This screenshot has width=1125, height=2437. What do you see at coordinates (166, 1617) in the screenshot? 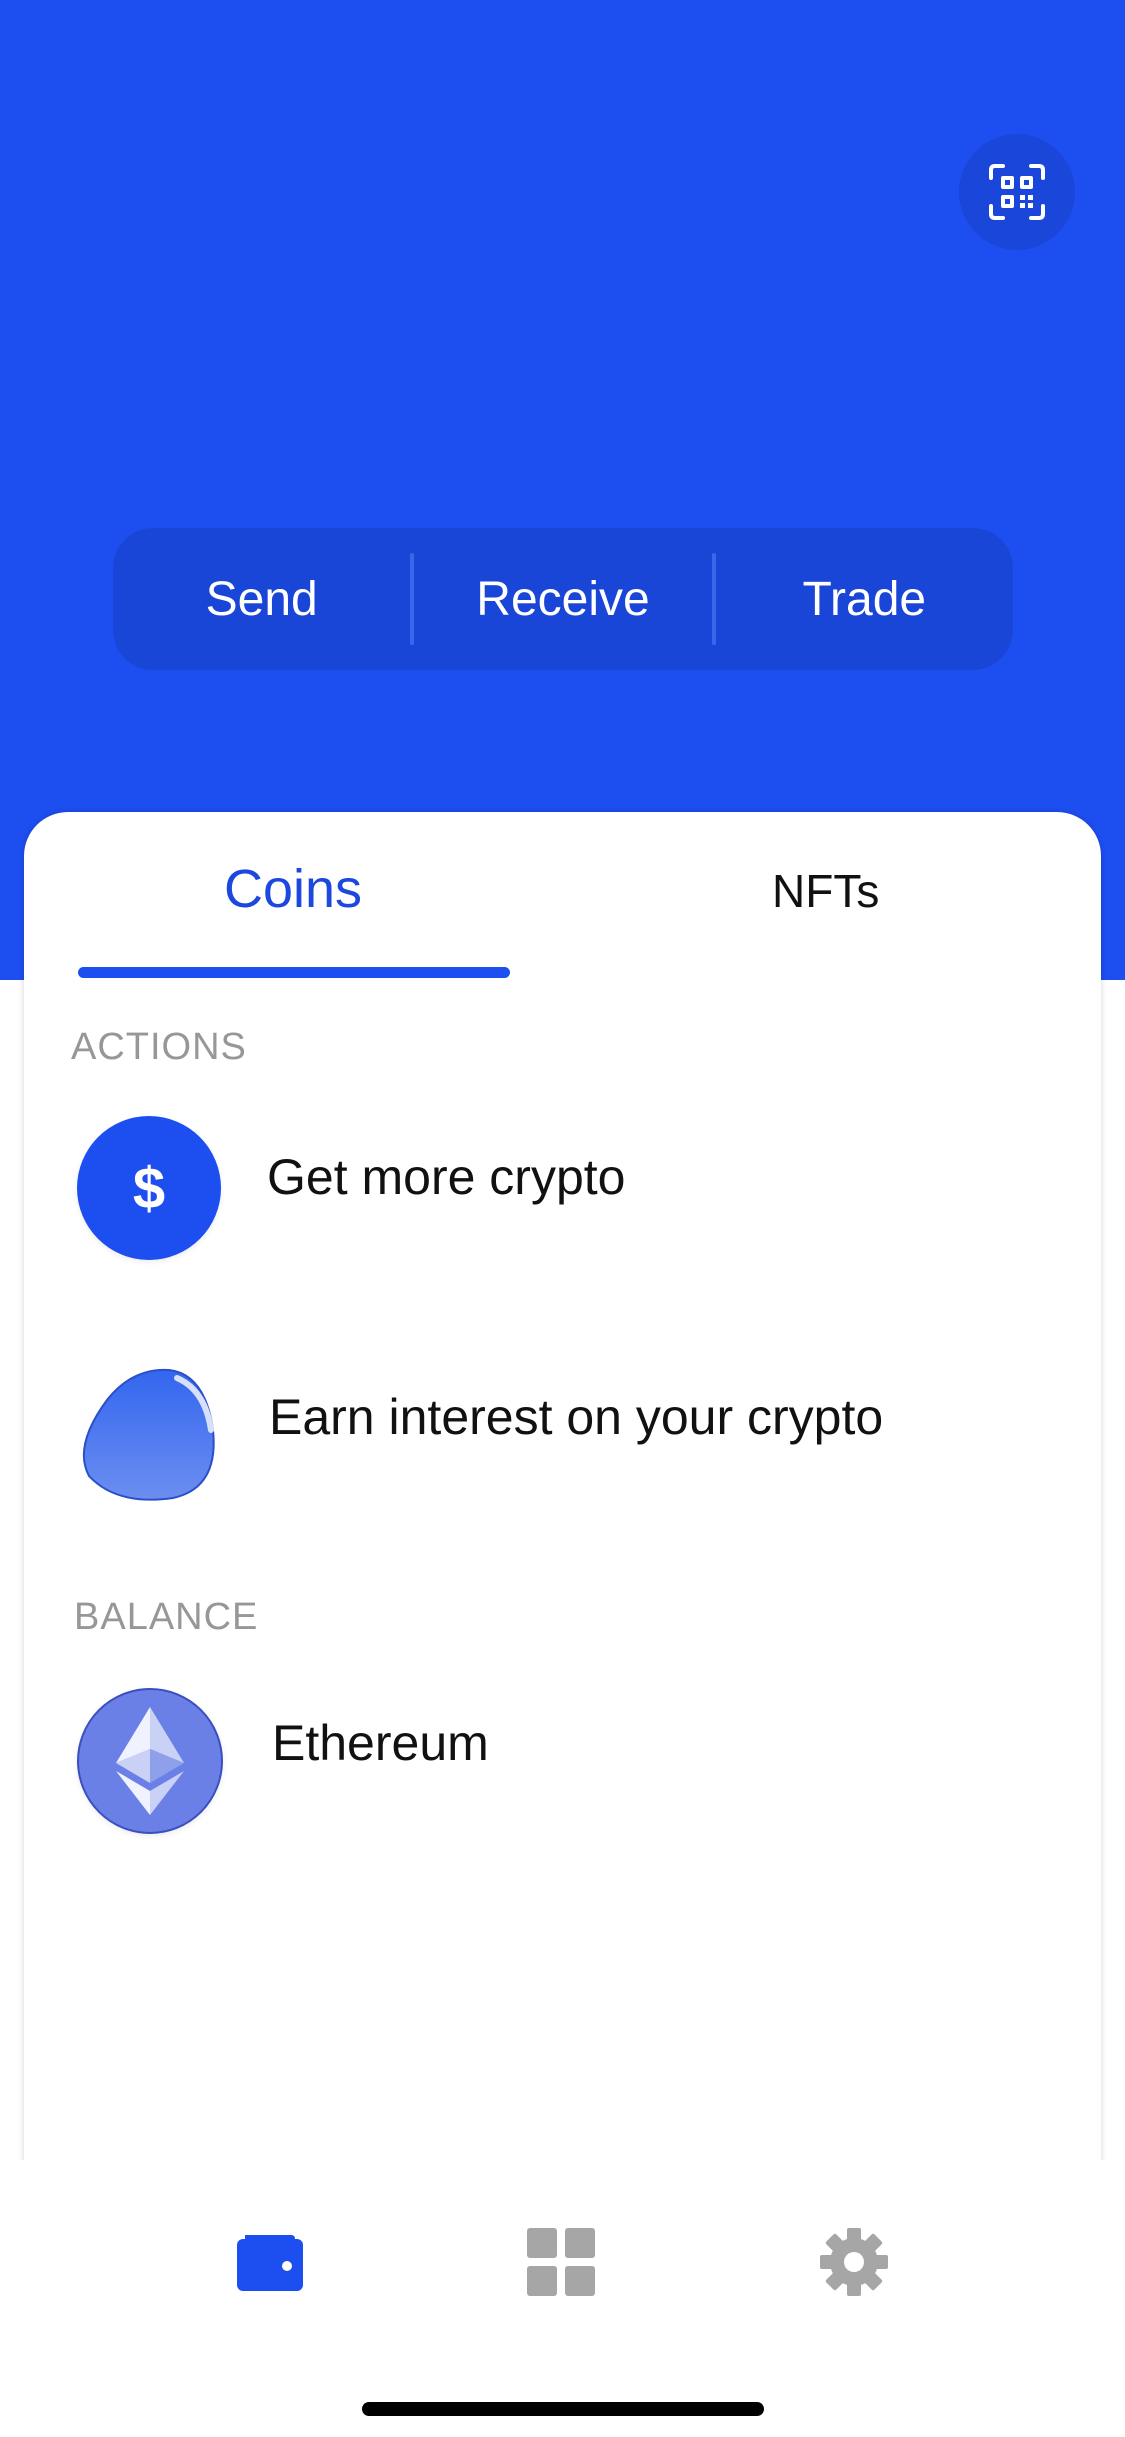
I see `section-label-balance: BALANCE` at bounding box center [166, 1617].